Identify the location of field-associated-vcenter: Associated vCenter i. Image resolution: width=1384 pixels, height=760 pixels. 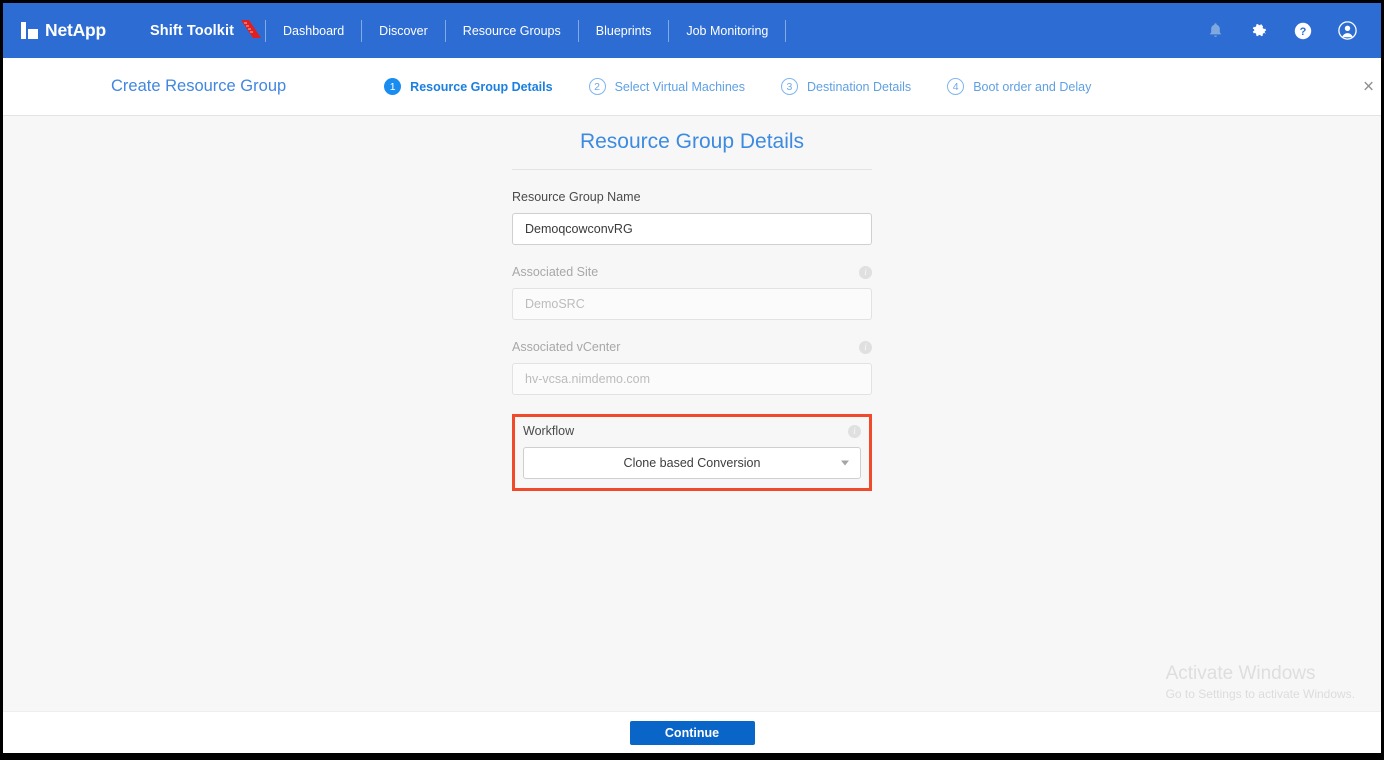
(692, 367).